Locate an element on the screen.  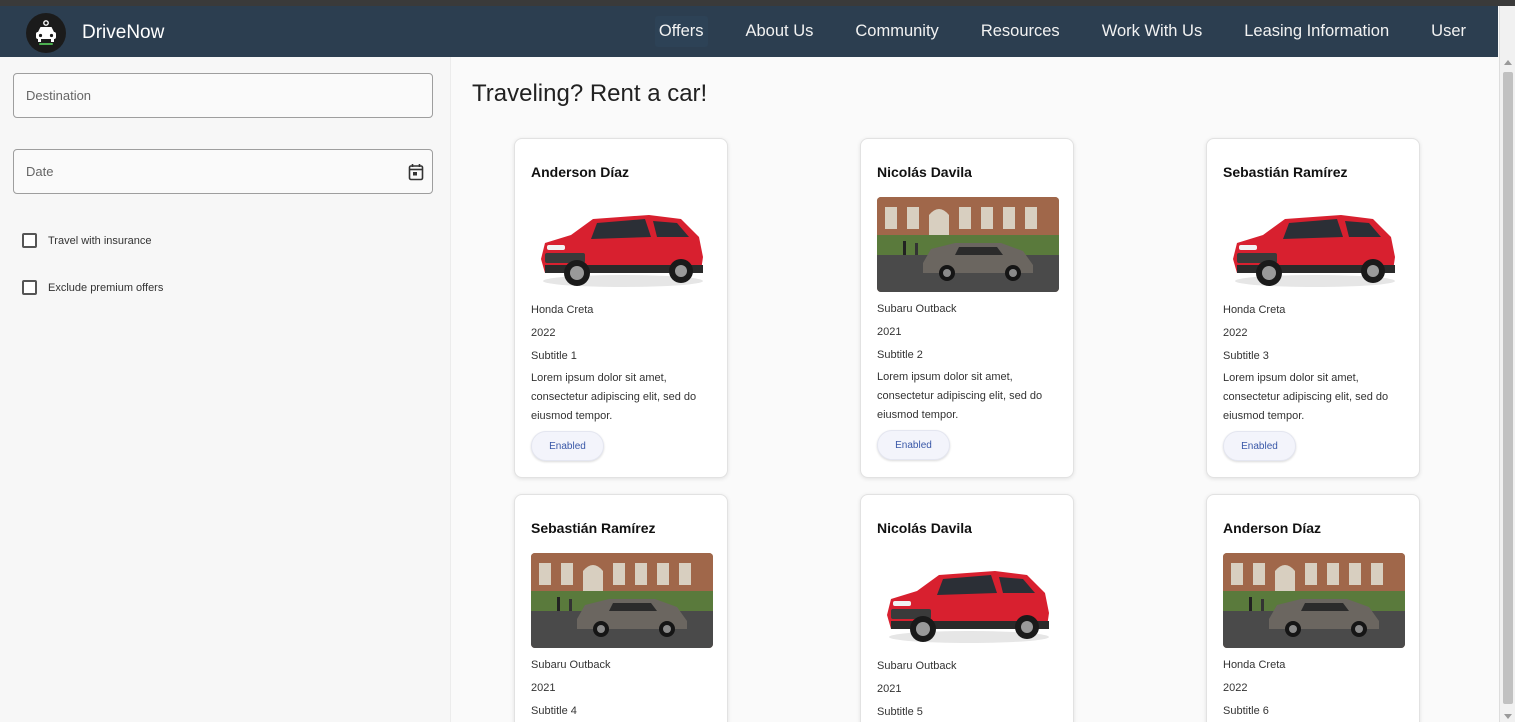
card-subtitle: Subtitle 1 is located at coordinates (554, 356).